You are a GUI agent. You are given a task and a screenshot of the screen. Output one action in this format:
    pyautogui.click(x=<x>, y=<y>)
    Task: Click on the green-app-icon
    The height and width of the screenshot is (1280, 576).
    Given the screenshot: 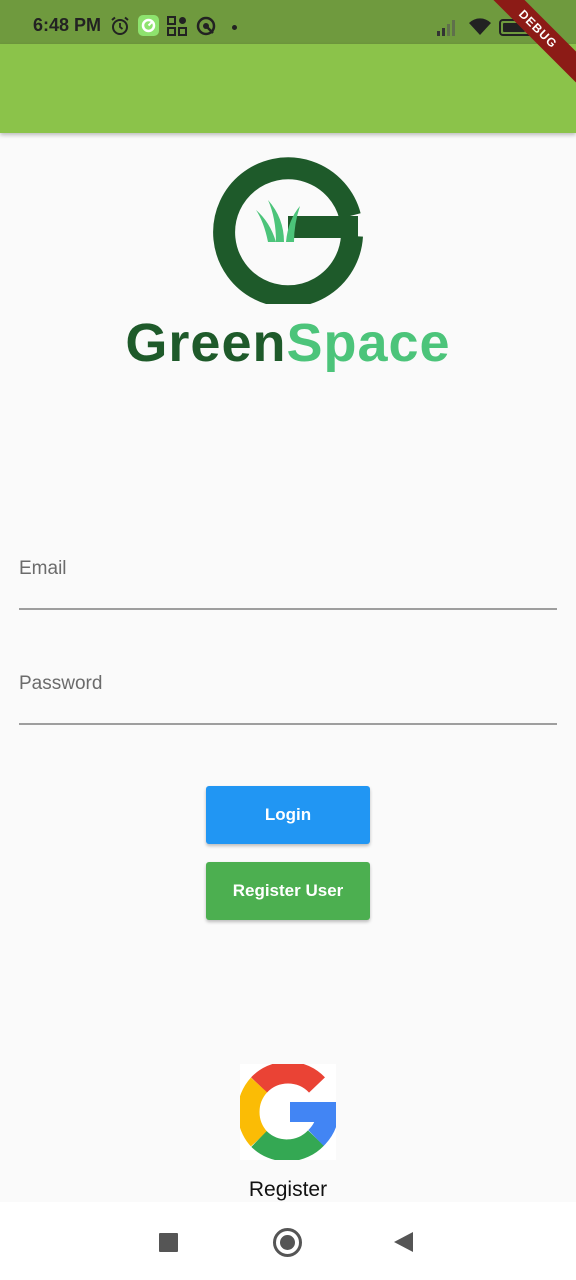 What is the action you would take?
    pyautogui.click(x=148, y=25)
    